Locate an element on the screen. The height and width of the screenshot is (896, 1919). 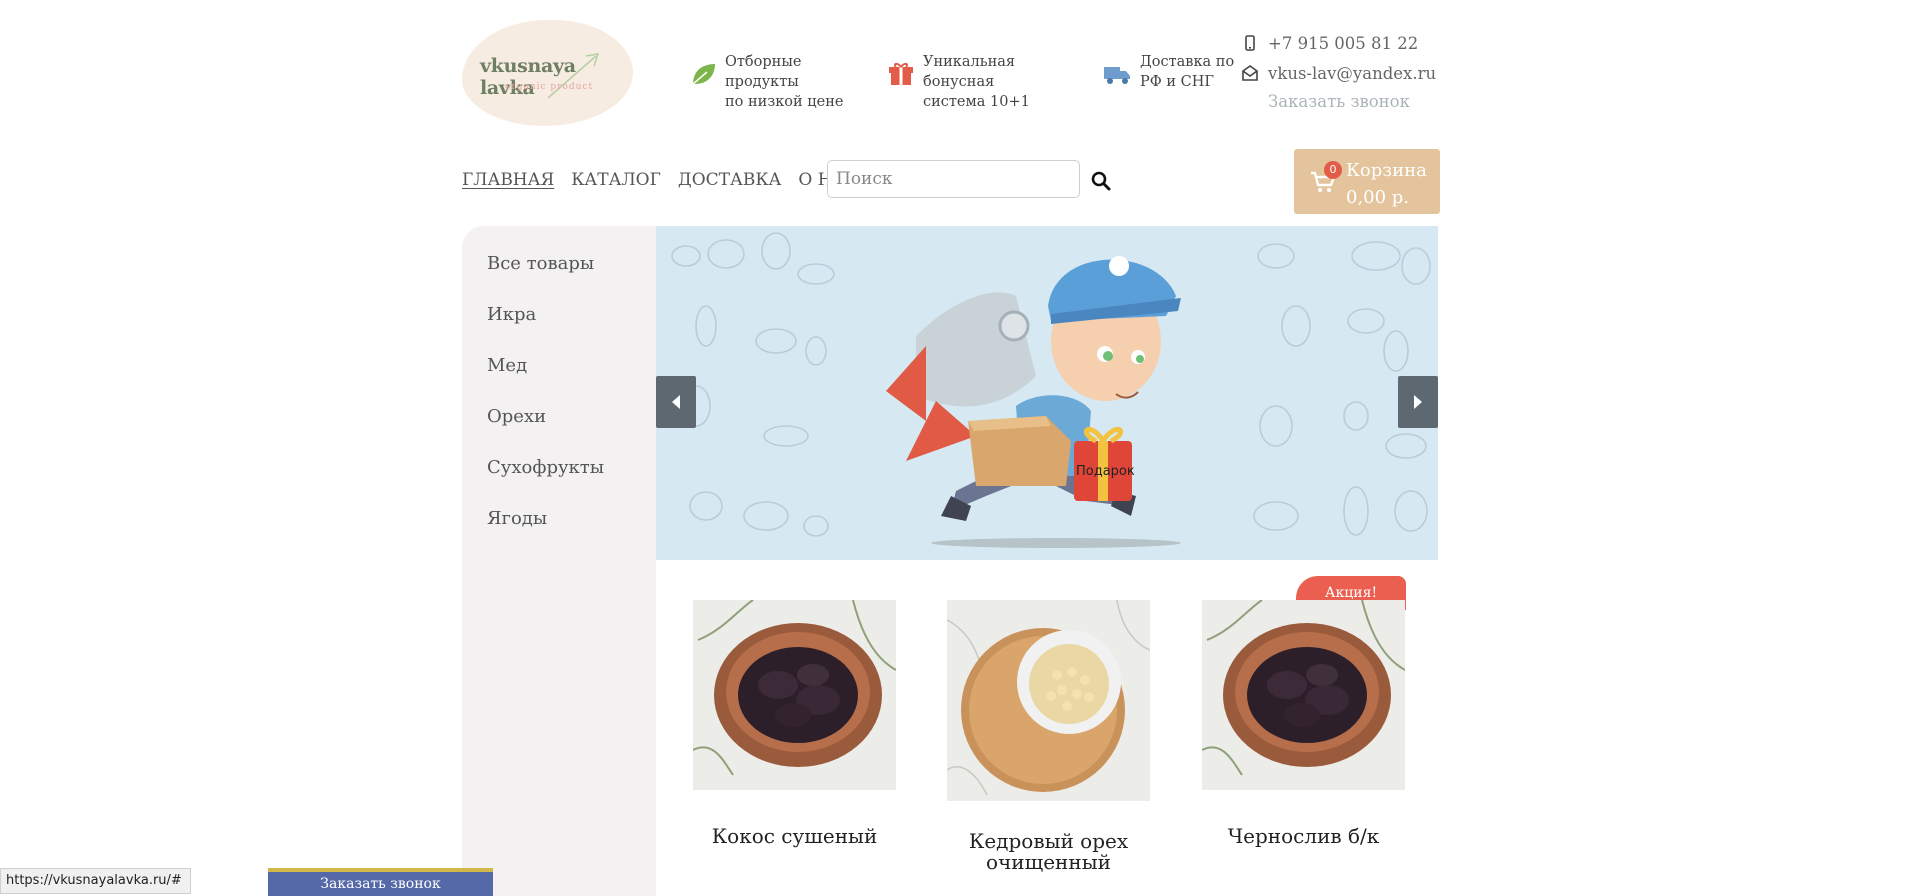
gift-icon is located at coordinates (901, 74).